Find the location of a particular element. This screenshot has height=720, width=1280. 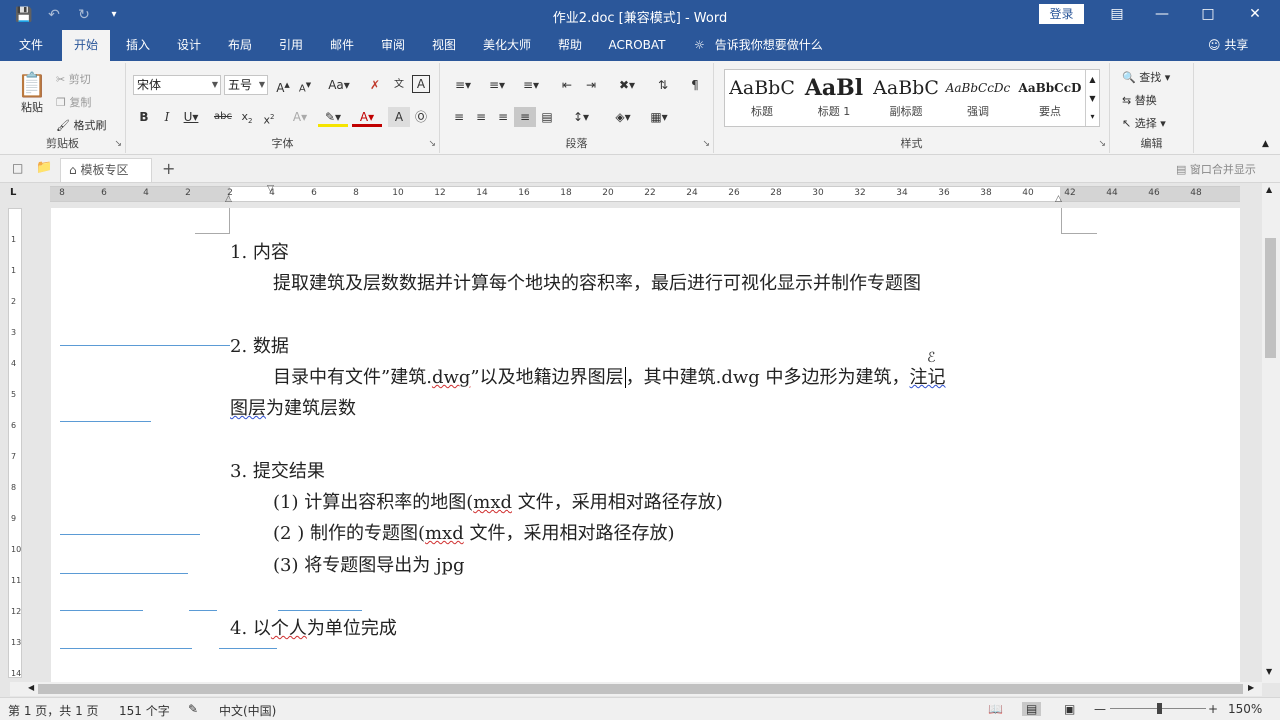

numbering-icon: ≡▾ is located at coordinates (497, 85).